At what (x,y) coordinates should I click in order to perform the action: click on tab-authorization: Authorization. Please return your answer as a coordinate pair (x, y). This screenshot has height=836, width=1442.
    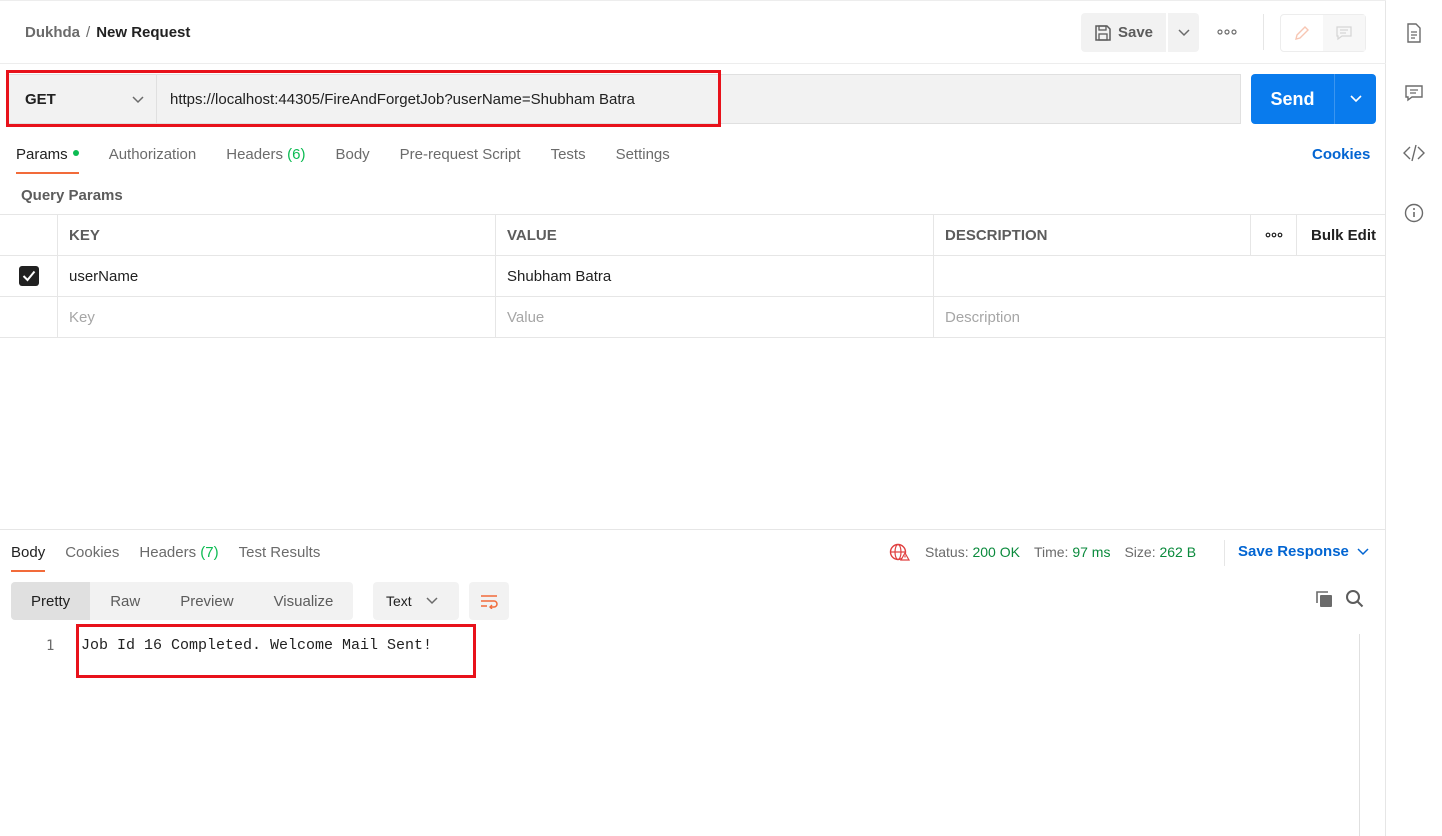
    Looking at the image, I should click on (153, 157).